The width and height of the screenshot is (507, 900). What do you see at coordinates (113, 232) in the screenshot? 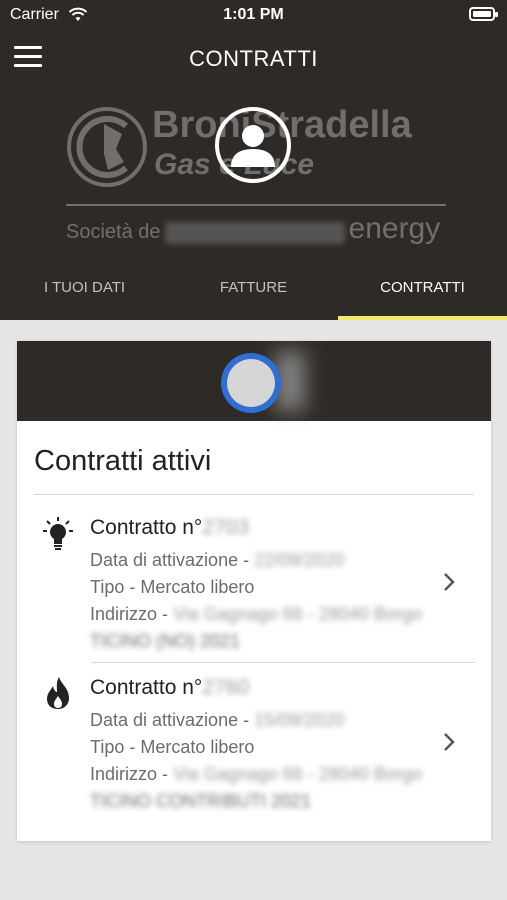
I see `logo-company-prefix: Società de` at bounding box center [113, 232].